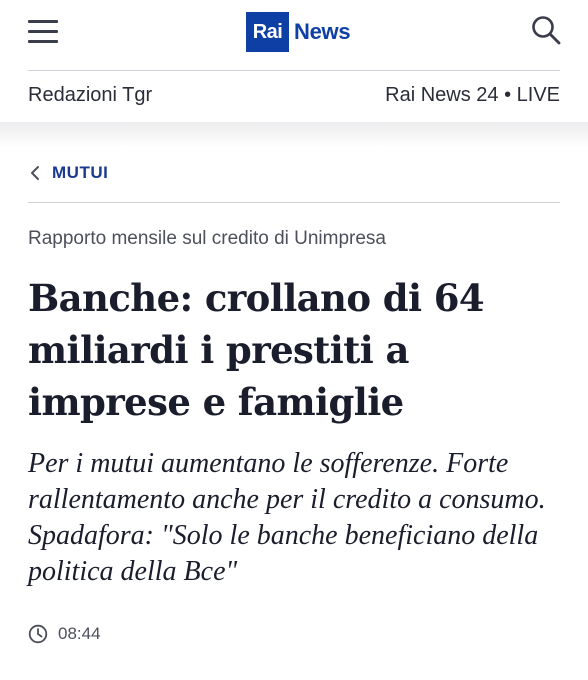  I want to click on publish-time: 08:44, so click(64, 634).